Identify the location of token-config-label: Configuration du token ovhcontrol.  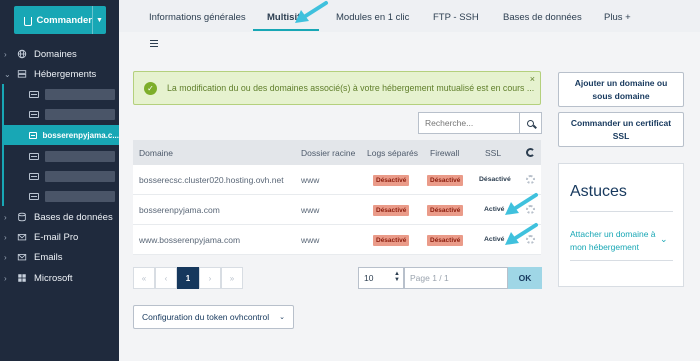
(206, 317).